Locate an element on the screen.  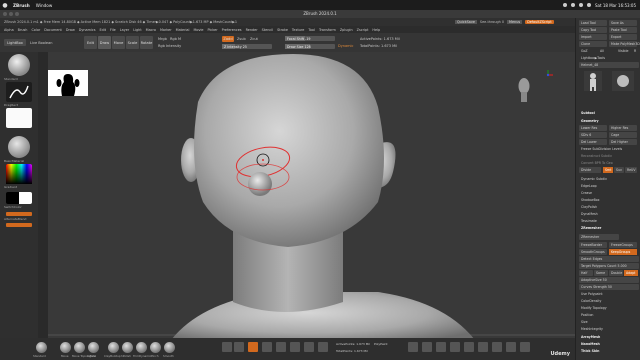
menu-draw: Draw is located at coordinates (70, 30).